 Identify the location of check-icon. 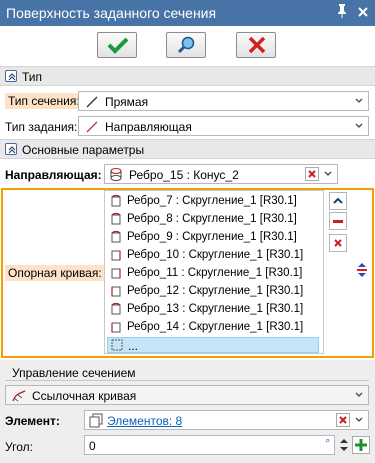
(118, 45).